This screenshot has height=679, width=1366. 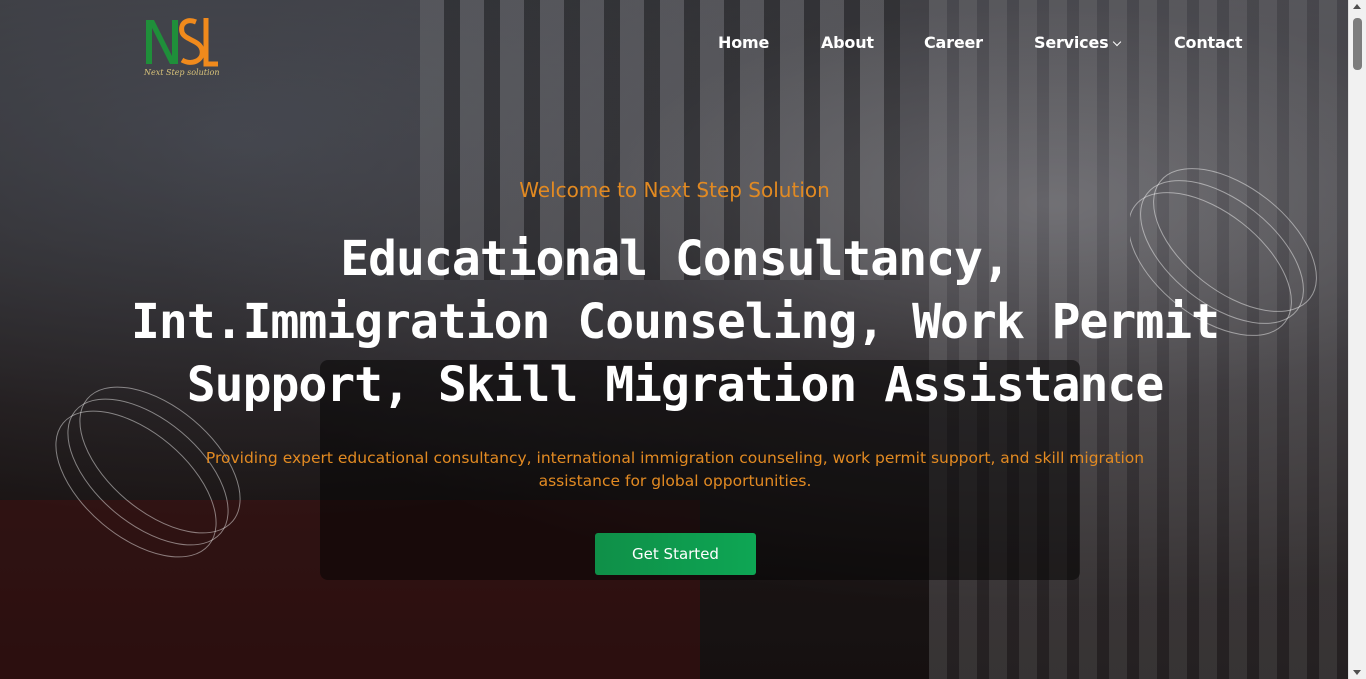 I want to click on nav-home: Home, so click(x=743, y=42).